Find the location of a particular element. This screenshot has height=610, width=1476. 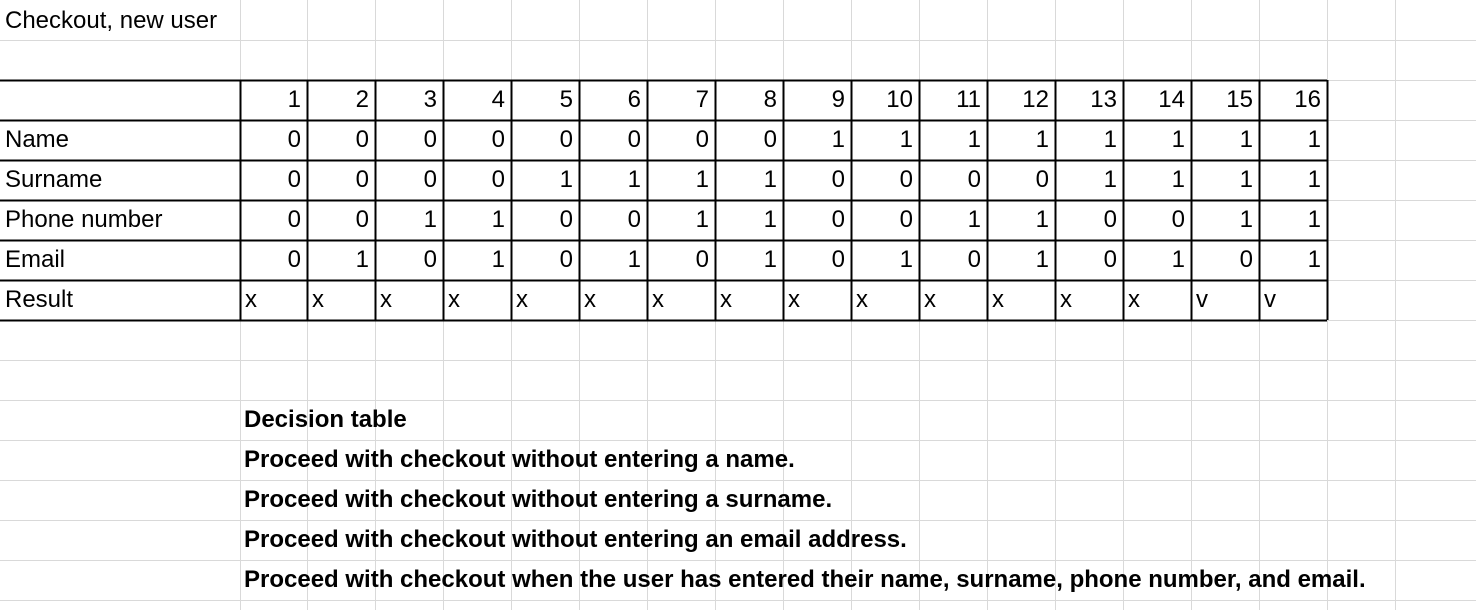

column-header-9: 9 is located at coordinates (817, 100).